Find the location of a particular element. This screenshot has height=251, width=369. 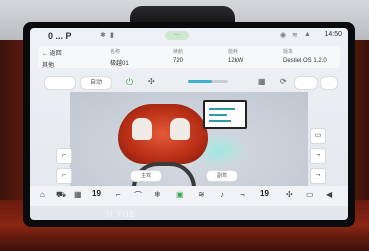

watermark: JI YUE is located at coordinates (120, 214).